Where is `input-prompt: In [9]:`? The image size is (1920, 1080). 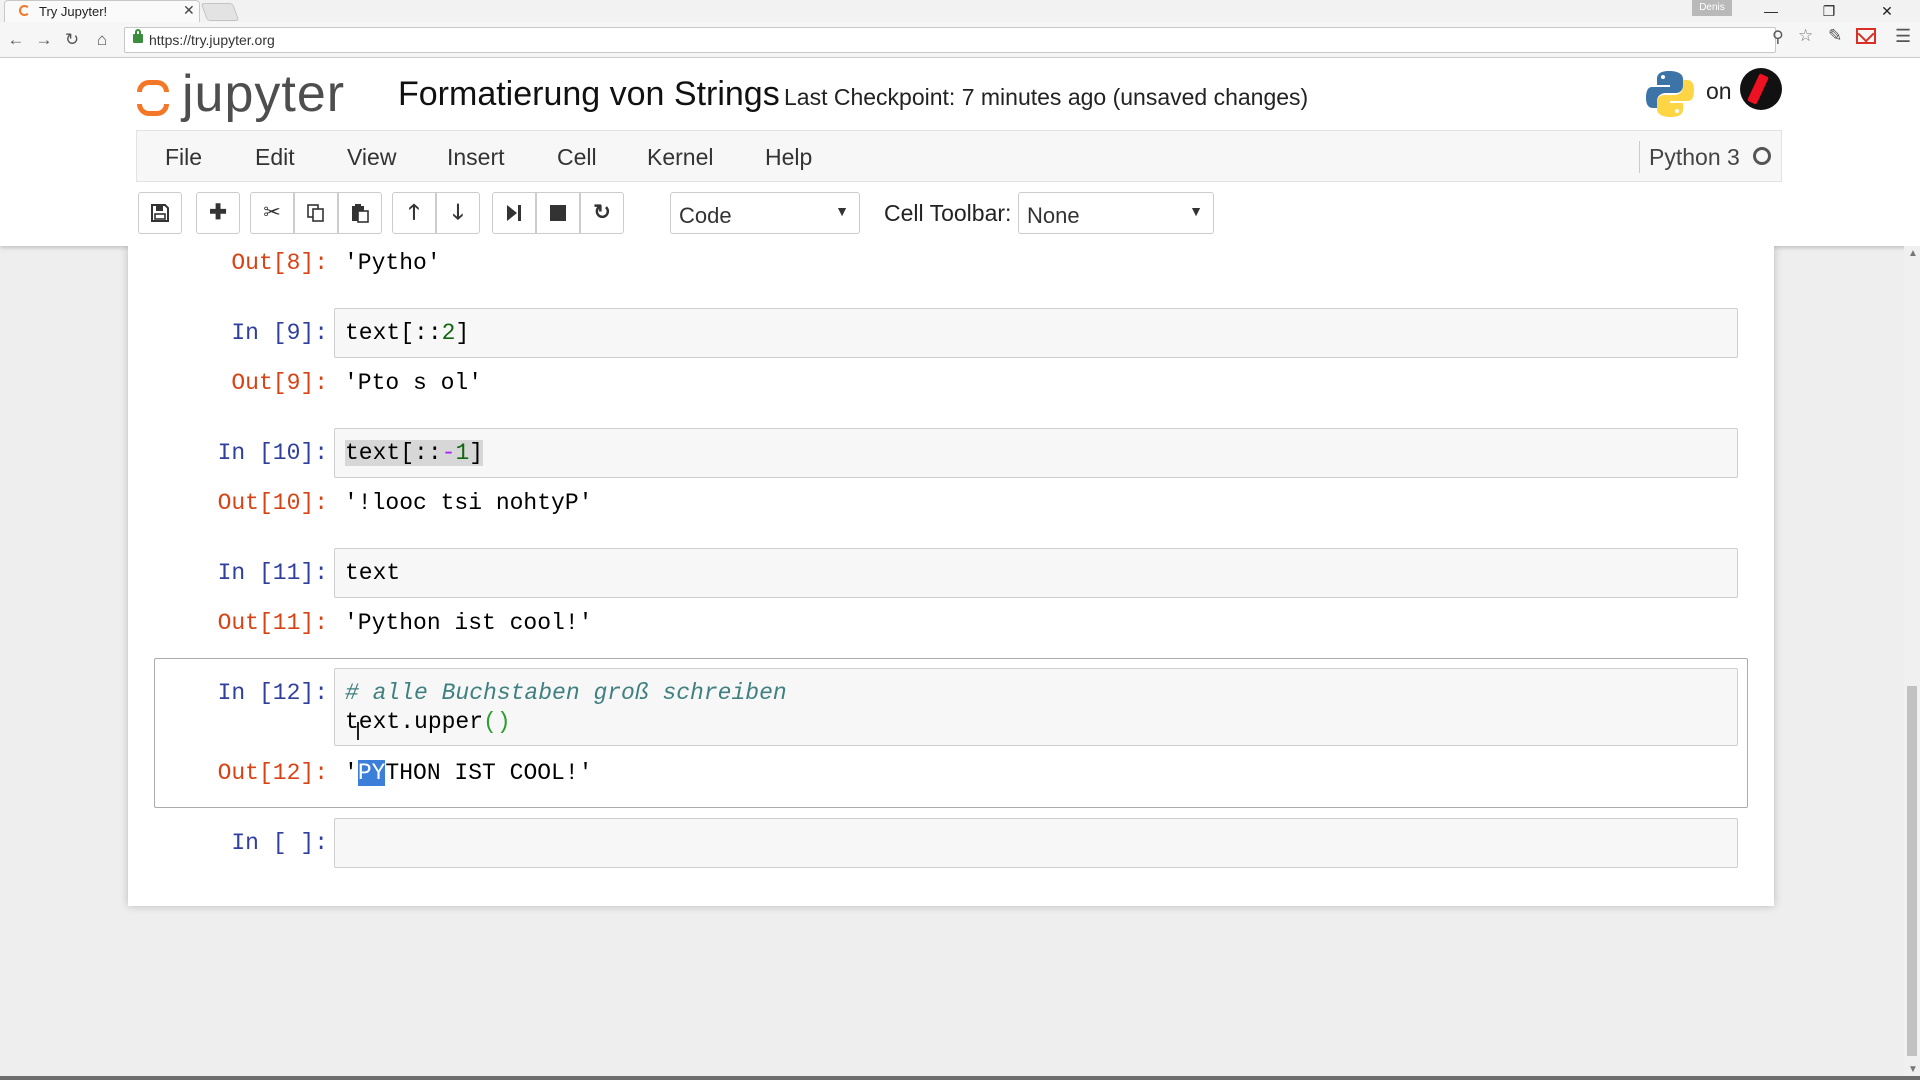
input-prompt: In [9]: is located at coordinates (279, 333).